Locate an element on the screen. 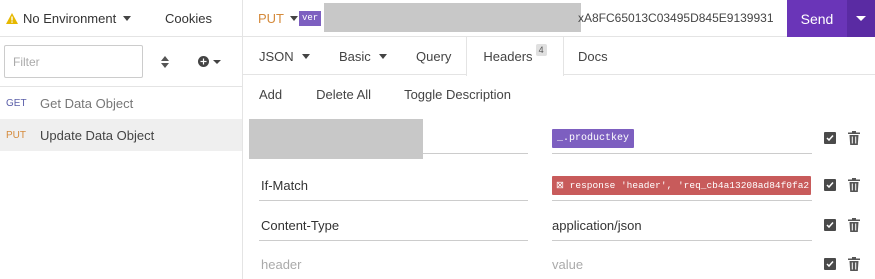 Image resolution: width=875 pixels, height=279 pixels. url-input: ver xA8FC65013C03495D845E9139931 is located at coordinates (543, 18).